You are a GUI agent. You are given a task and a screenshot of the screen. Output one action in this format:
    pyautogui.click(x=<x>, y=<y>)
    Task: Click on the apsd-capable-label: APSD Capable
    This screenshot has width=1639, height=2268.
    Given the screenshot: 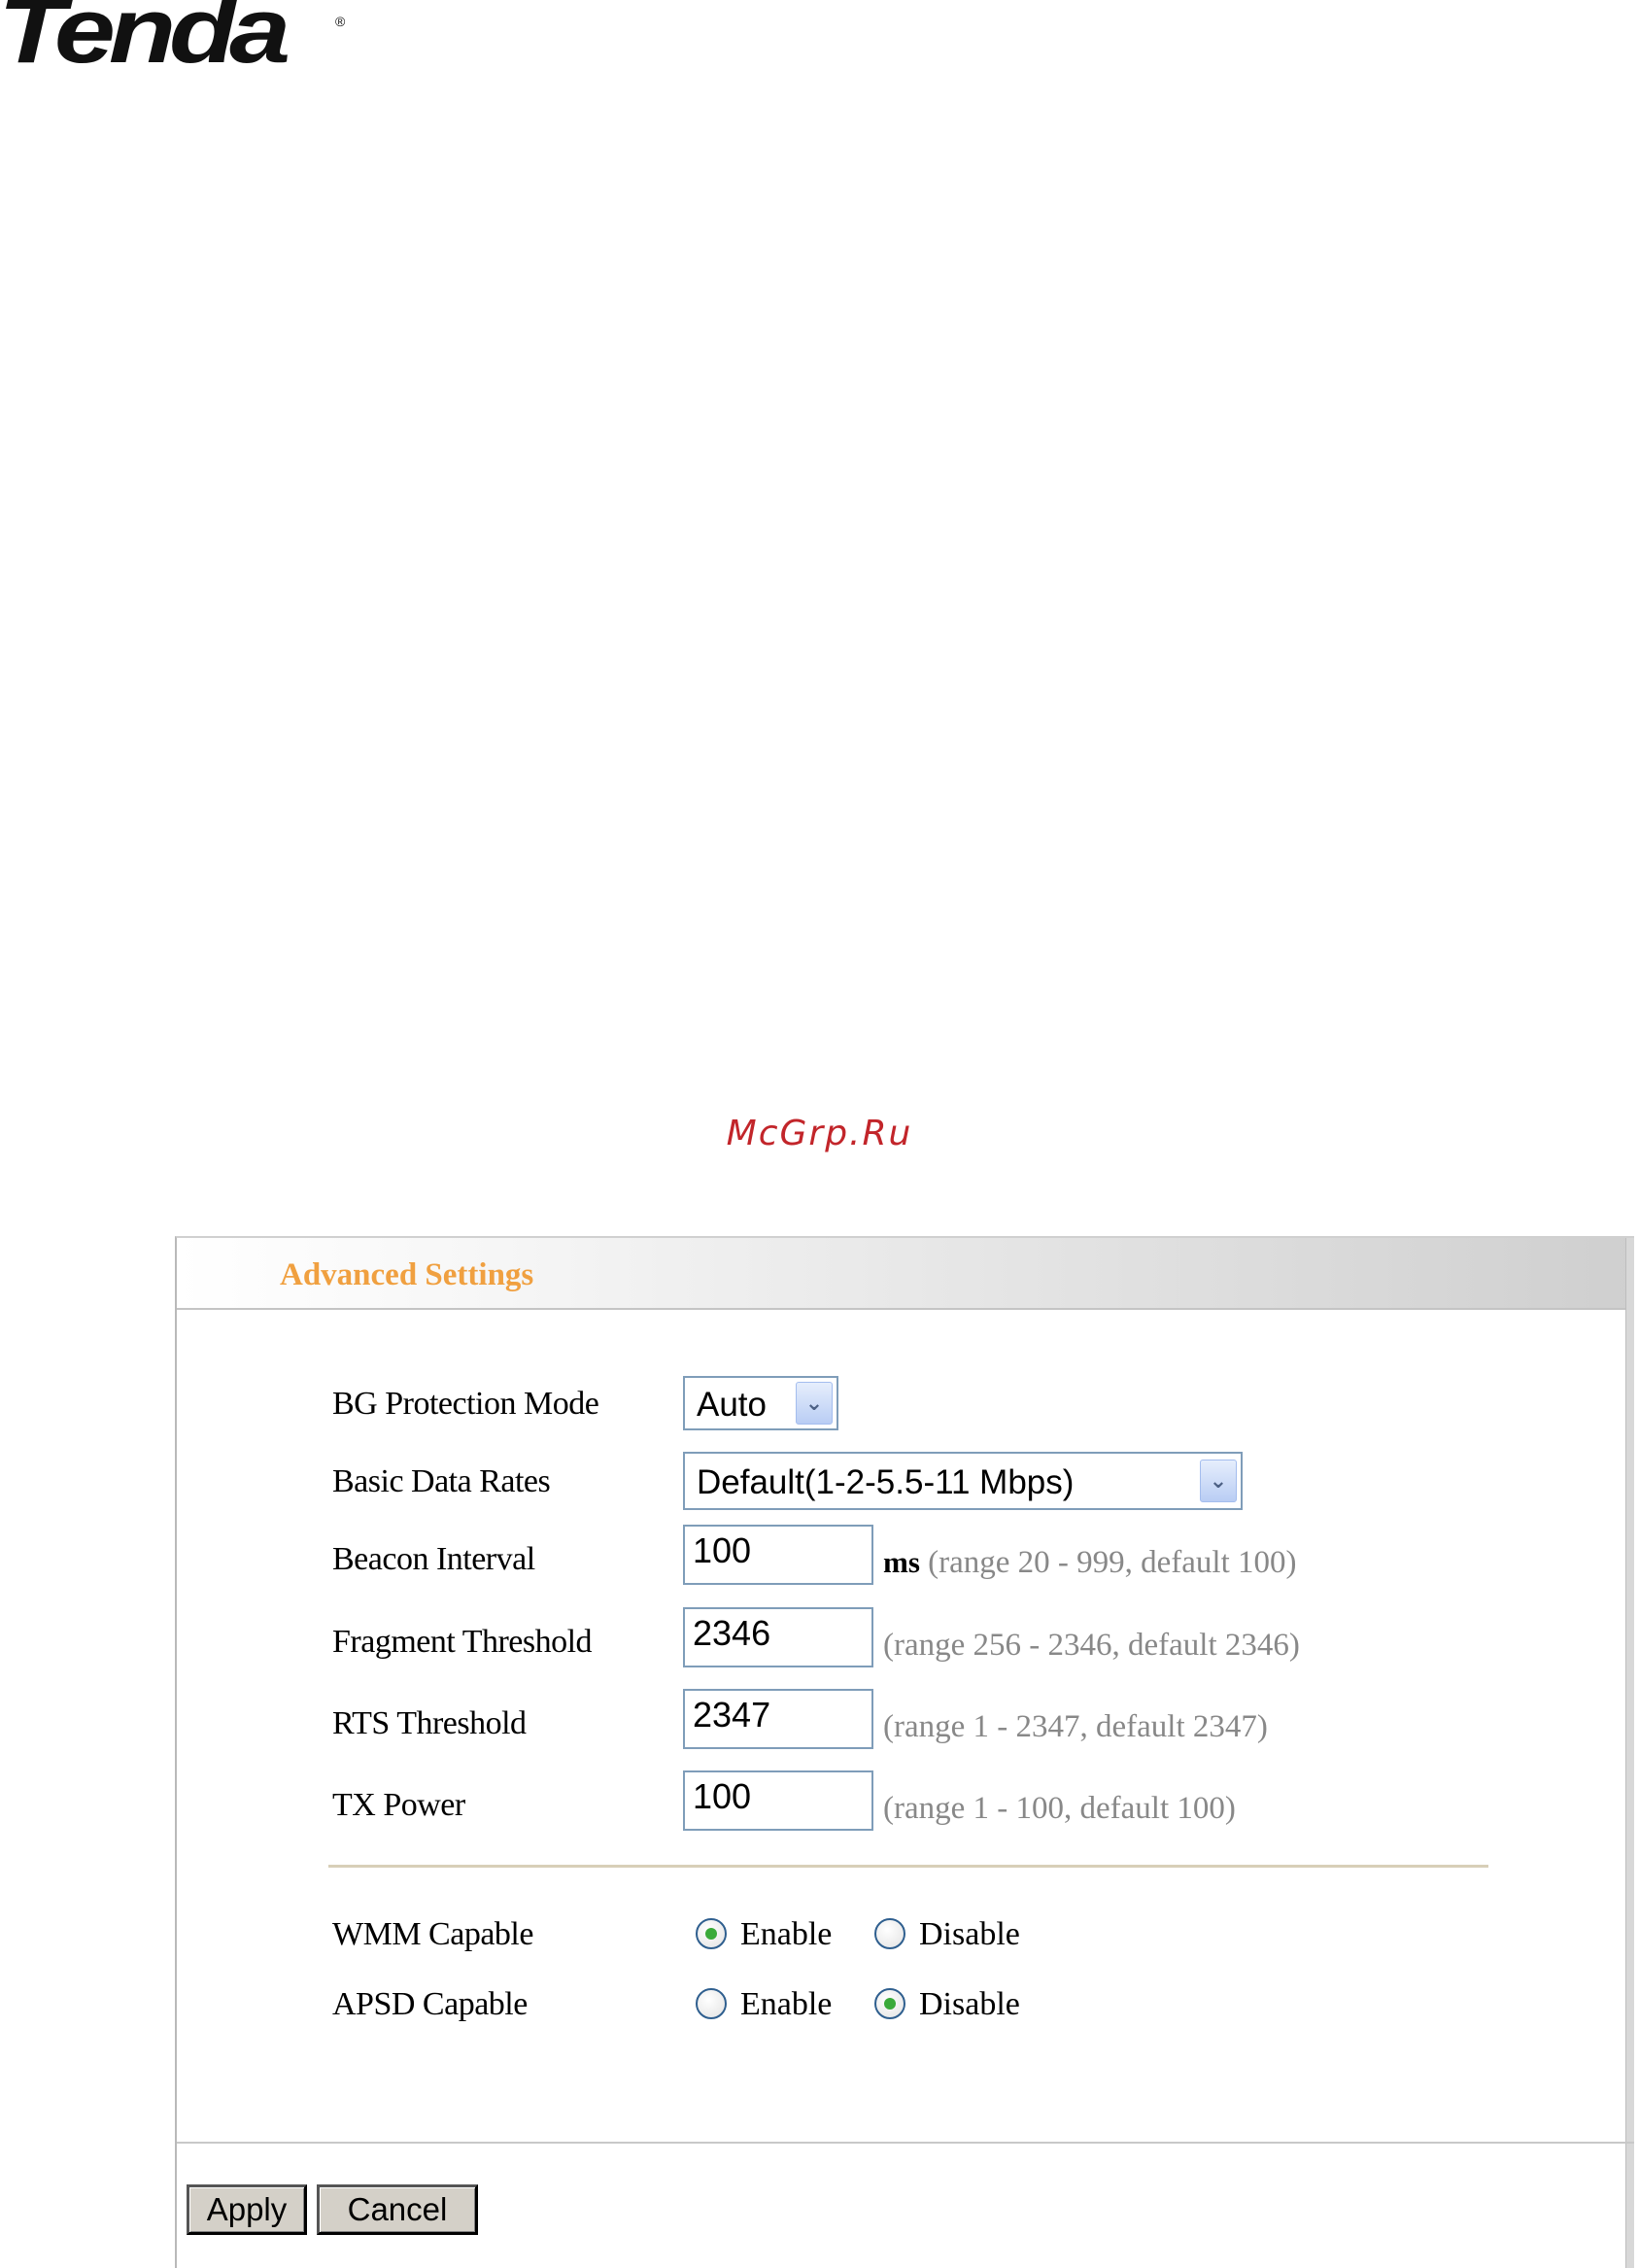 What is the action you would take?
    pyautogui.click(x=430, y=2004)
    